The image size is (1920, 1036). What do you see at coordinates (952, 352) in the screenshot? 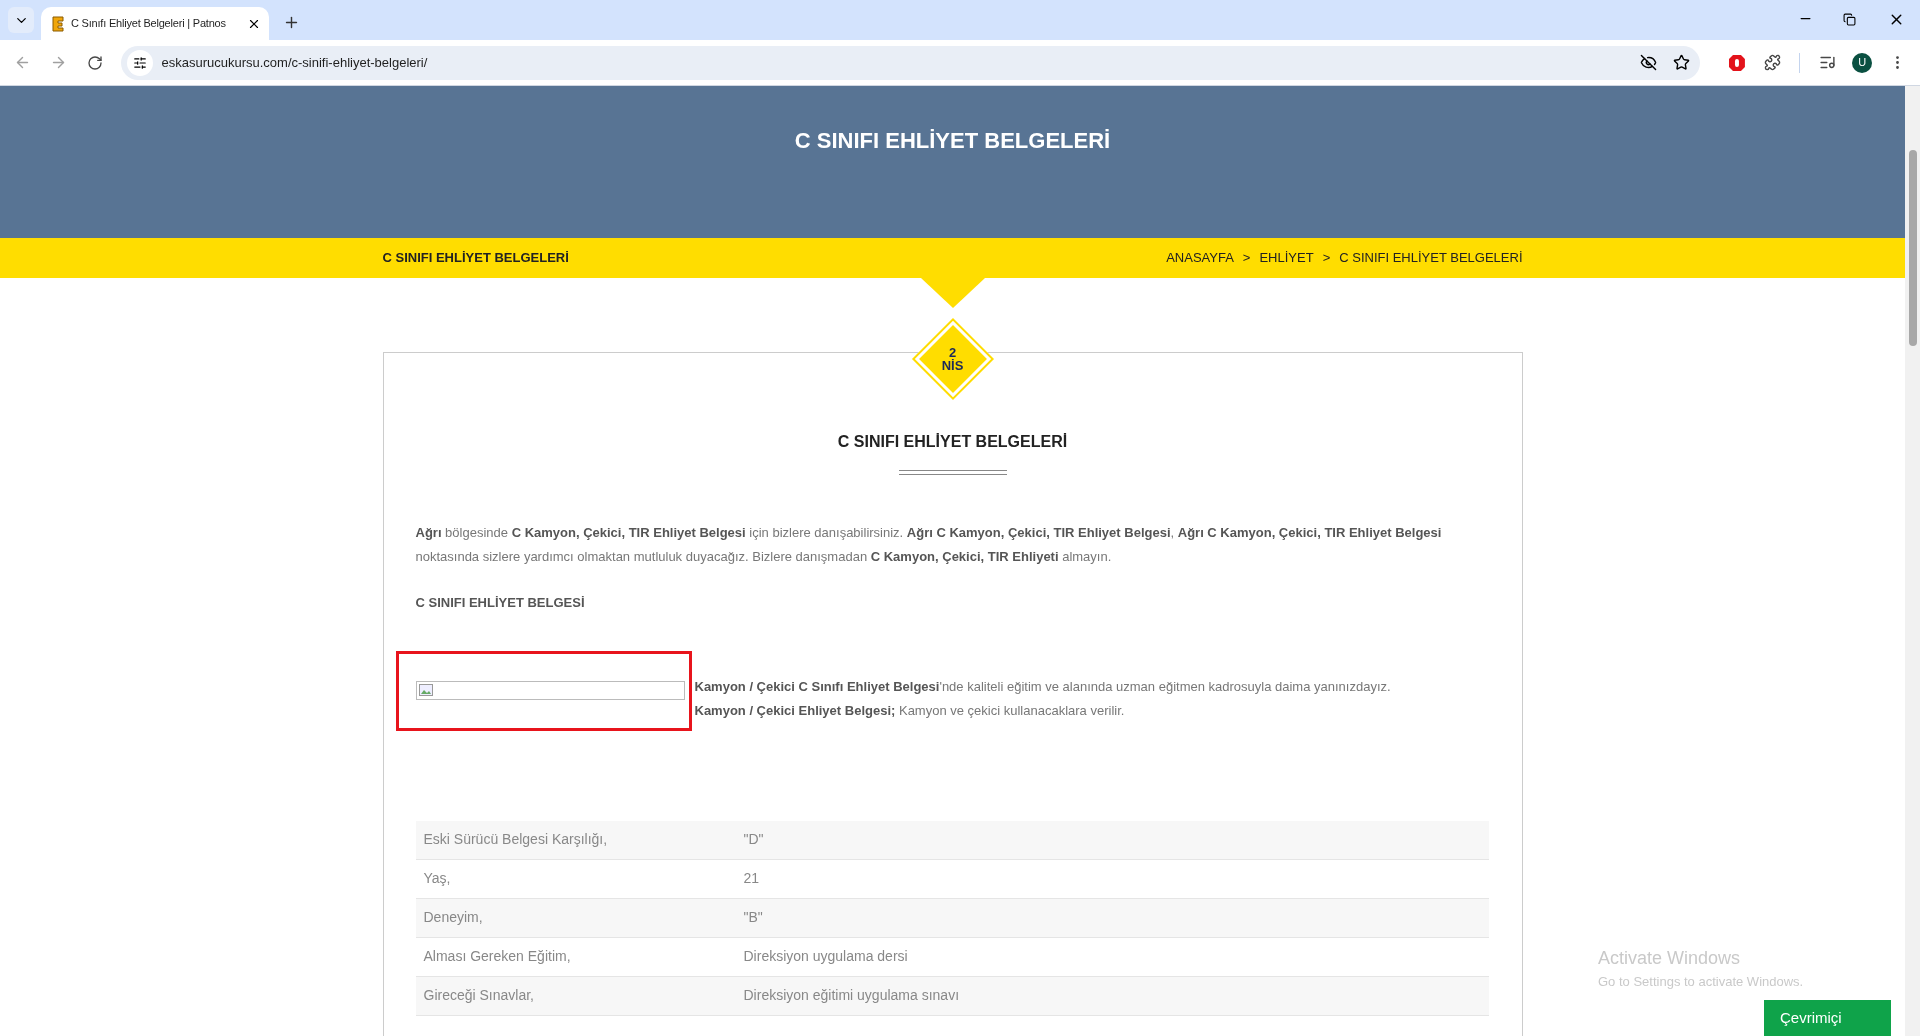
I see `date-day: 2` at bounding box center [952, 352].